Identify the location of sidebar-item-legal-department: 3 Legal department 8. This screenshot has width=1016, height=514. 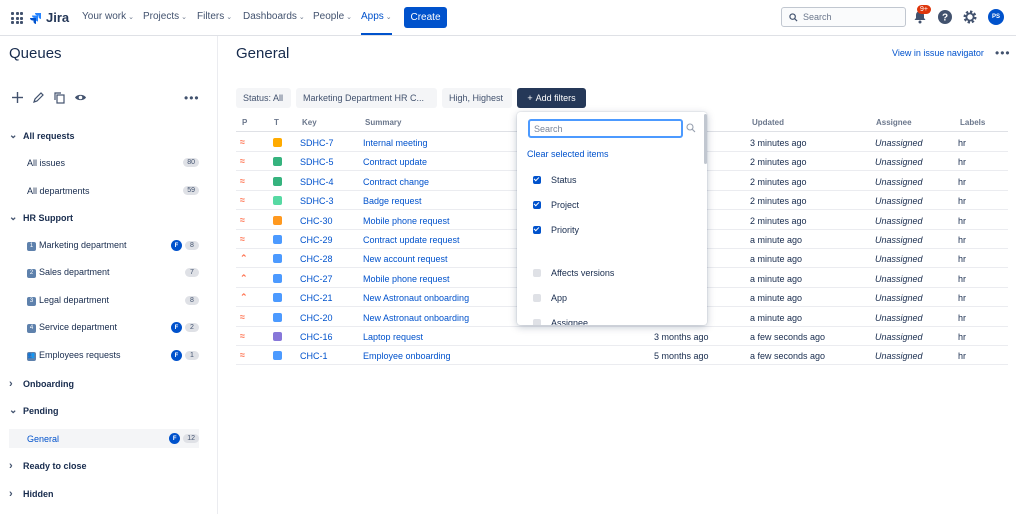
(104, 300).